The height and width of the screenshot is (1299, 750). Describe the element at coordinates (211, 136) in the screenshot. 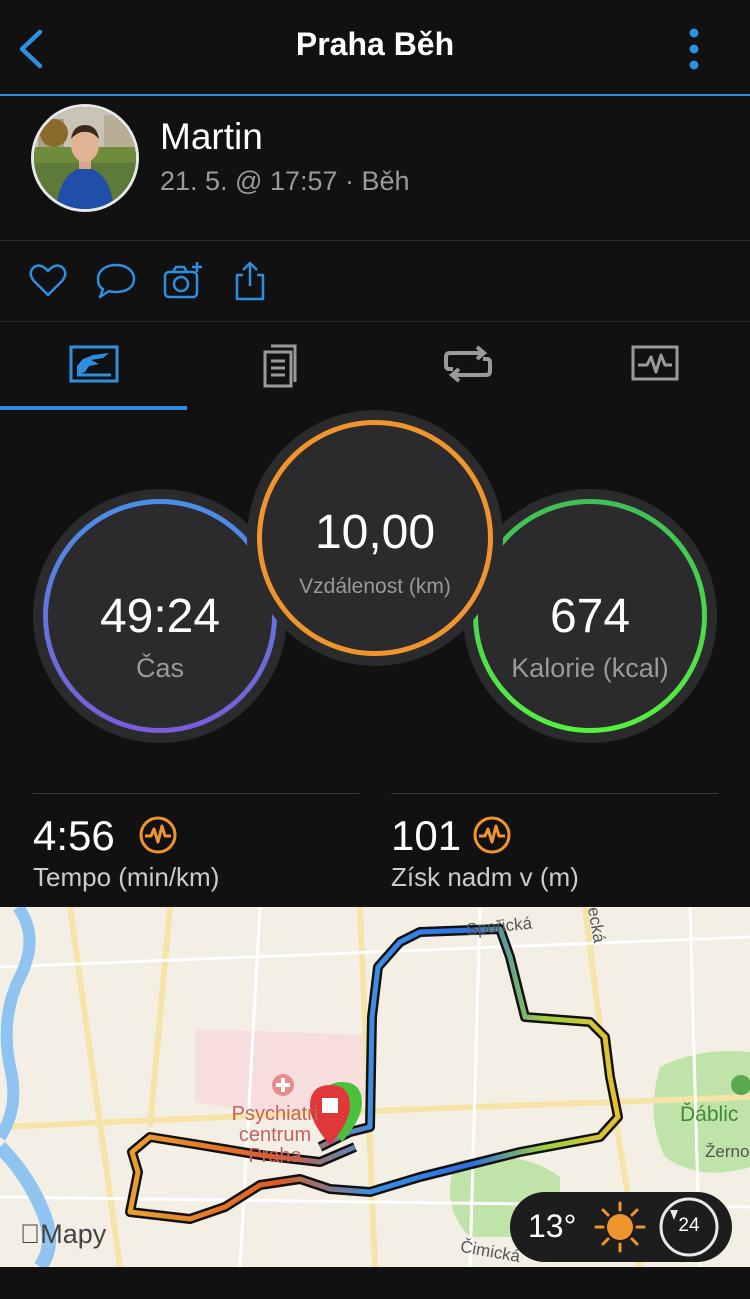

I see `user-name: Martin` at that location.